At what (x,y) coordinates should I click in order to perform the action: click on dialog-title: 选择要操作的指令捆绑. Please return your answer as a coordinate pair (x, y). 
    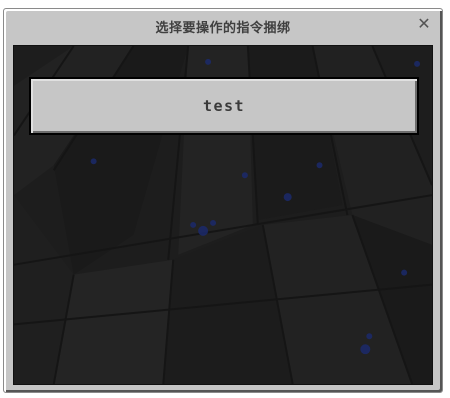
    Looking at the image, I should click on (223, 28).